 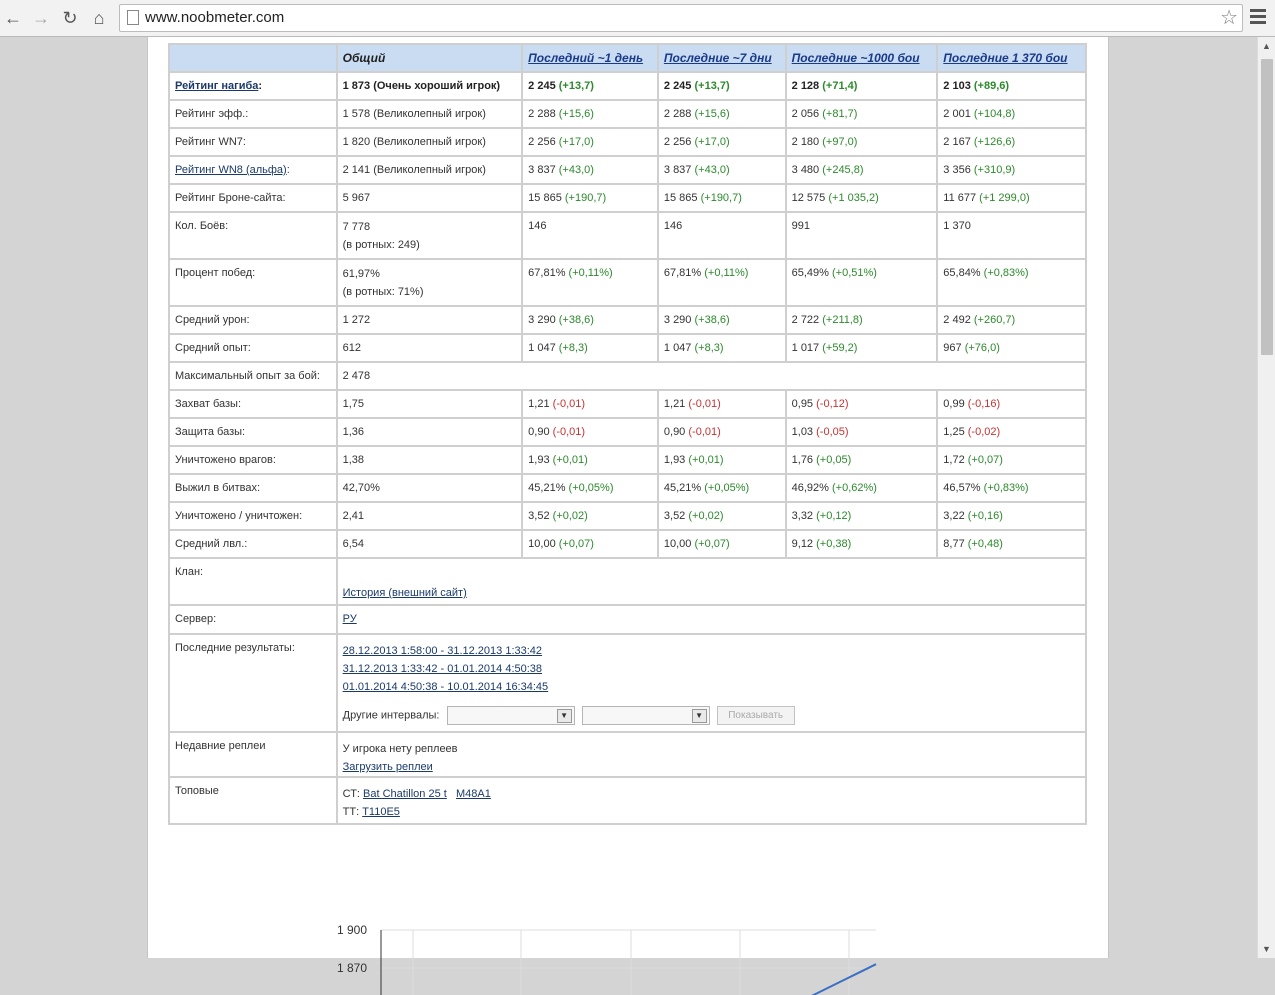 What do you see at coordinates (960, 198) in the screenshot?
I see `value: 11 677` at bounding box center [960, 198].